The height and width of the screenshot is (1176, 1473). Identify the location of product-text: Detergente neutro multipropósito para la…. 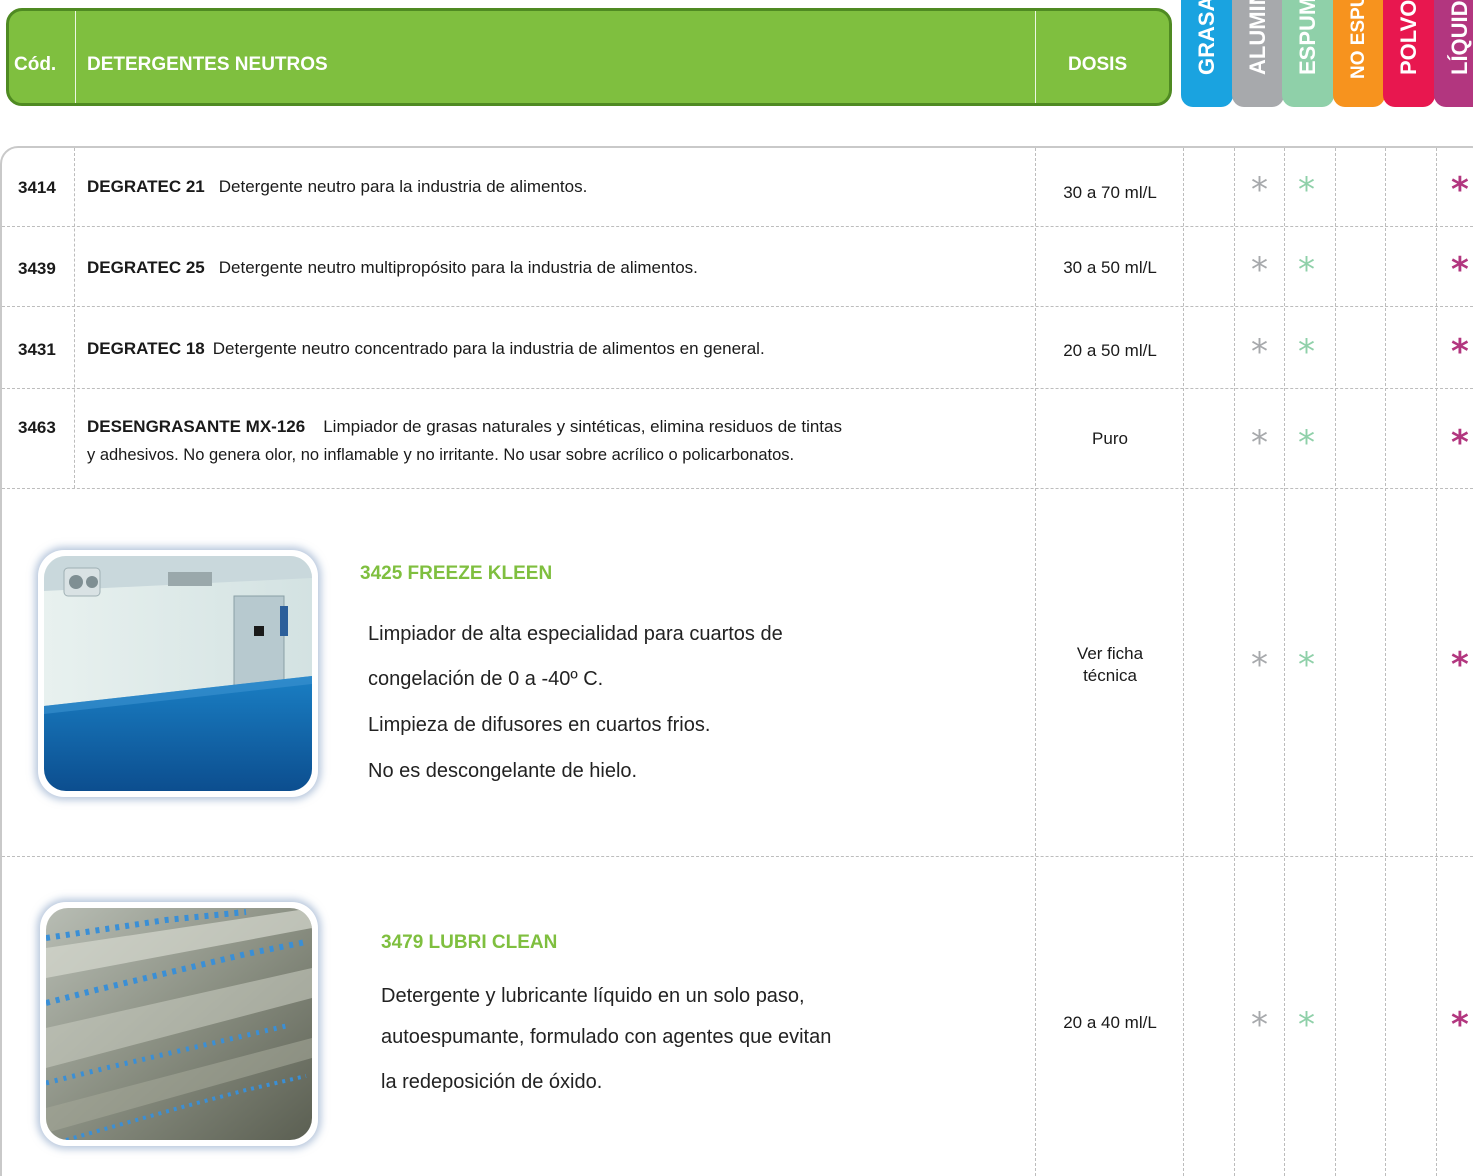
(458, 267).